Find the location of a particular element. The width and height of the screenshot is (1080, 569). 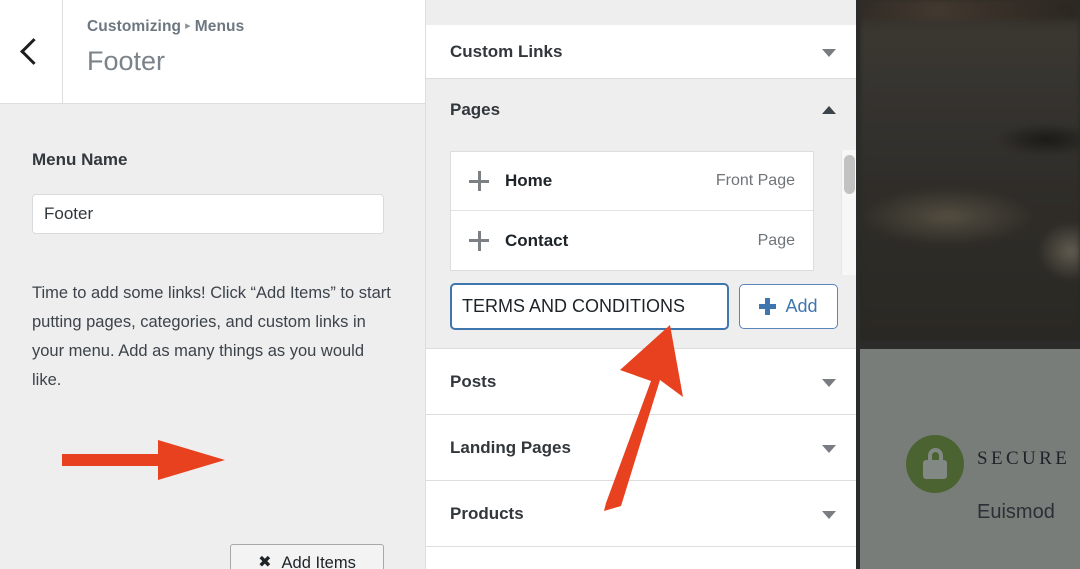

list-item-name: Contact is located at coordinates (537, 240).